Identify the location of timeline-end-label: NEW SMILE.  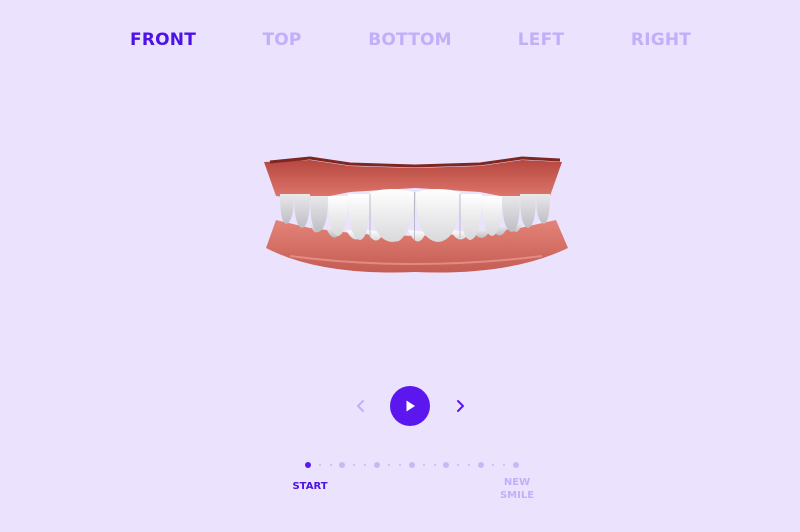
(517, 489).